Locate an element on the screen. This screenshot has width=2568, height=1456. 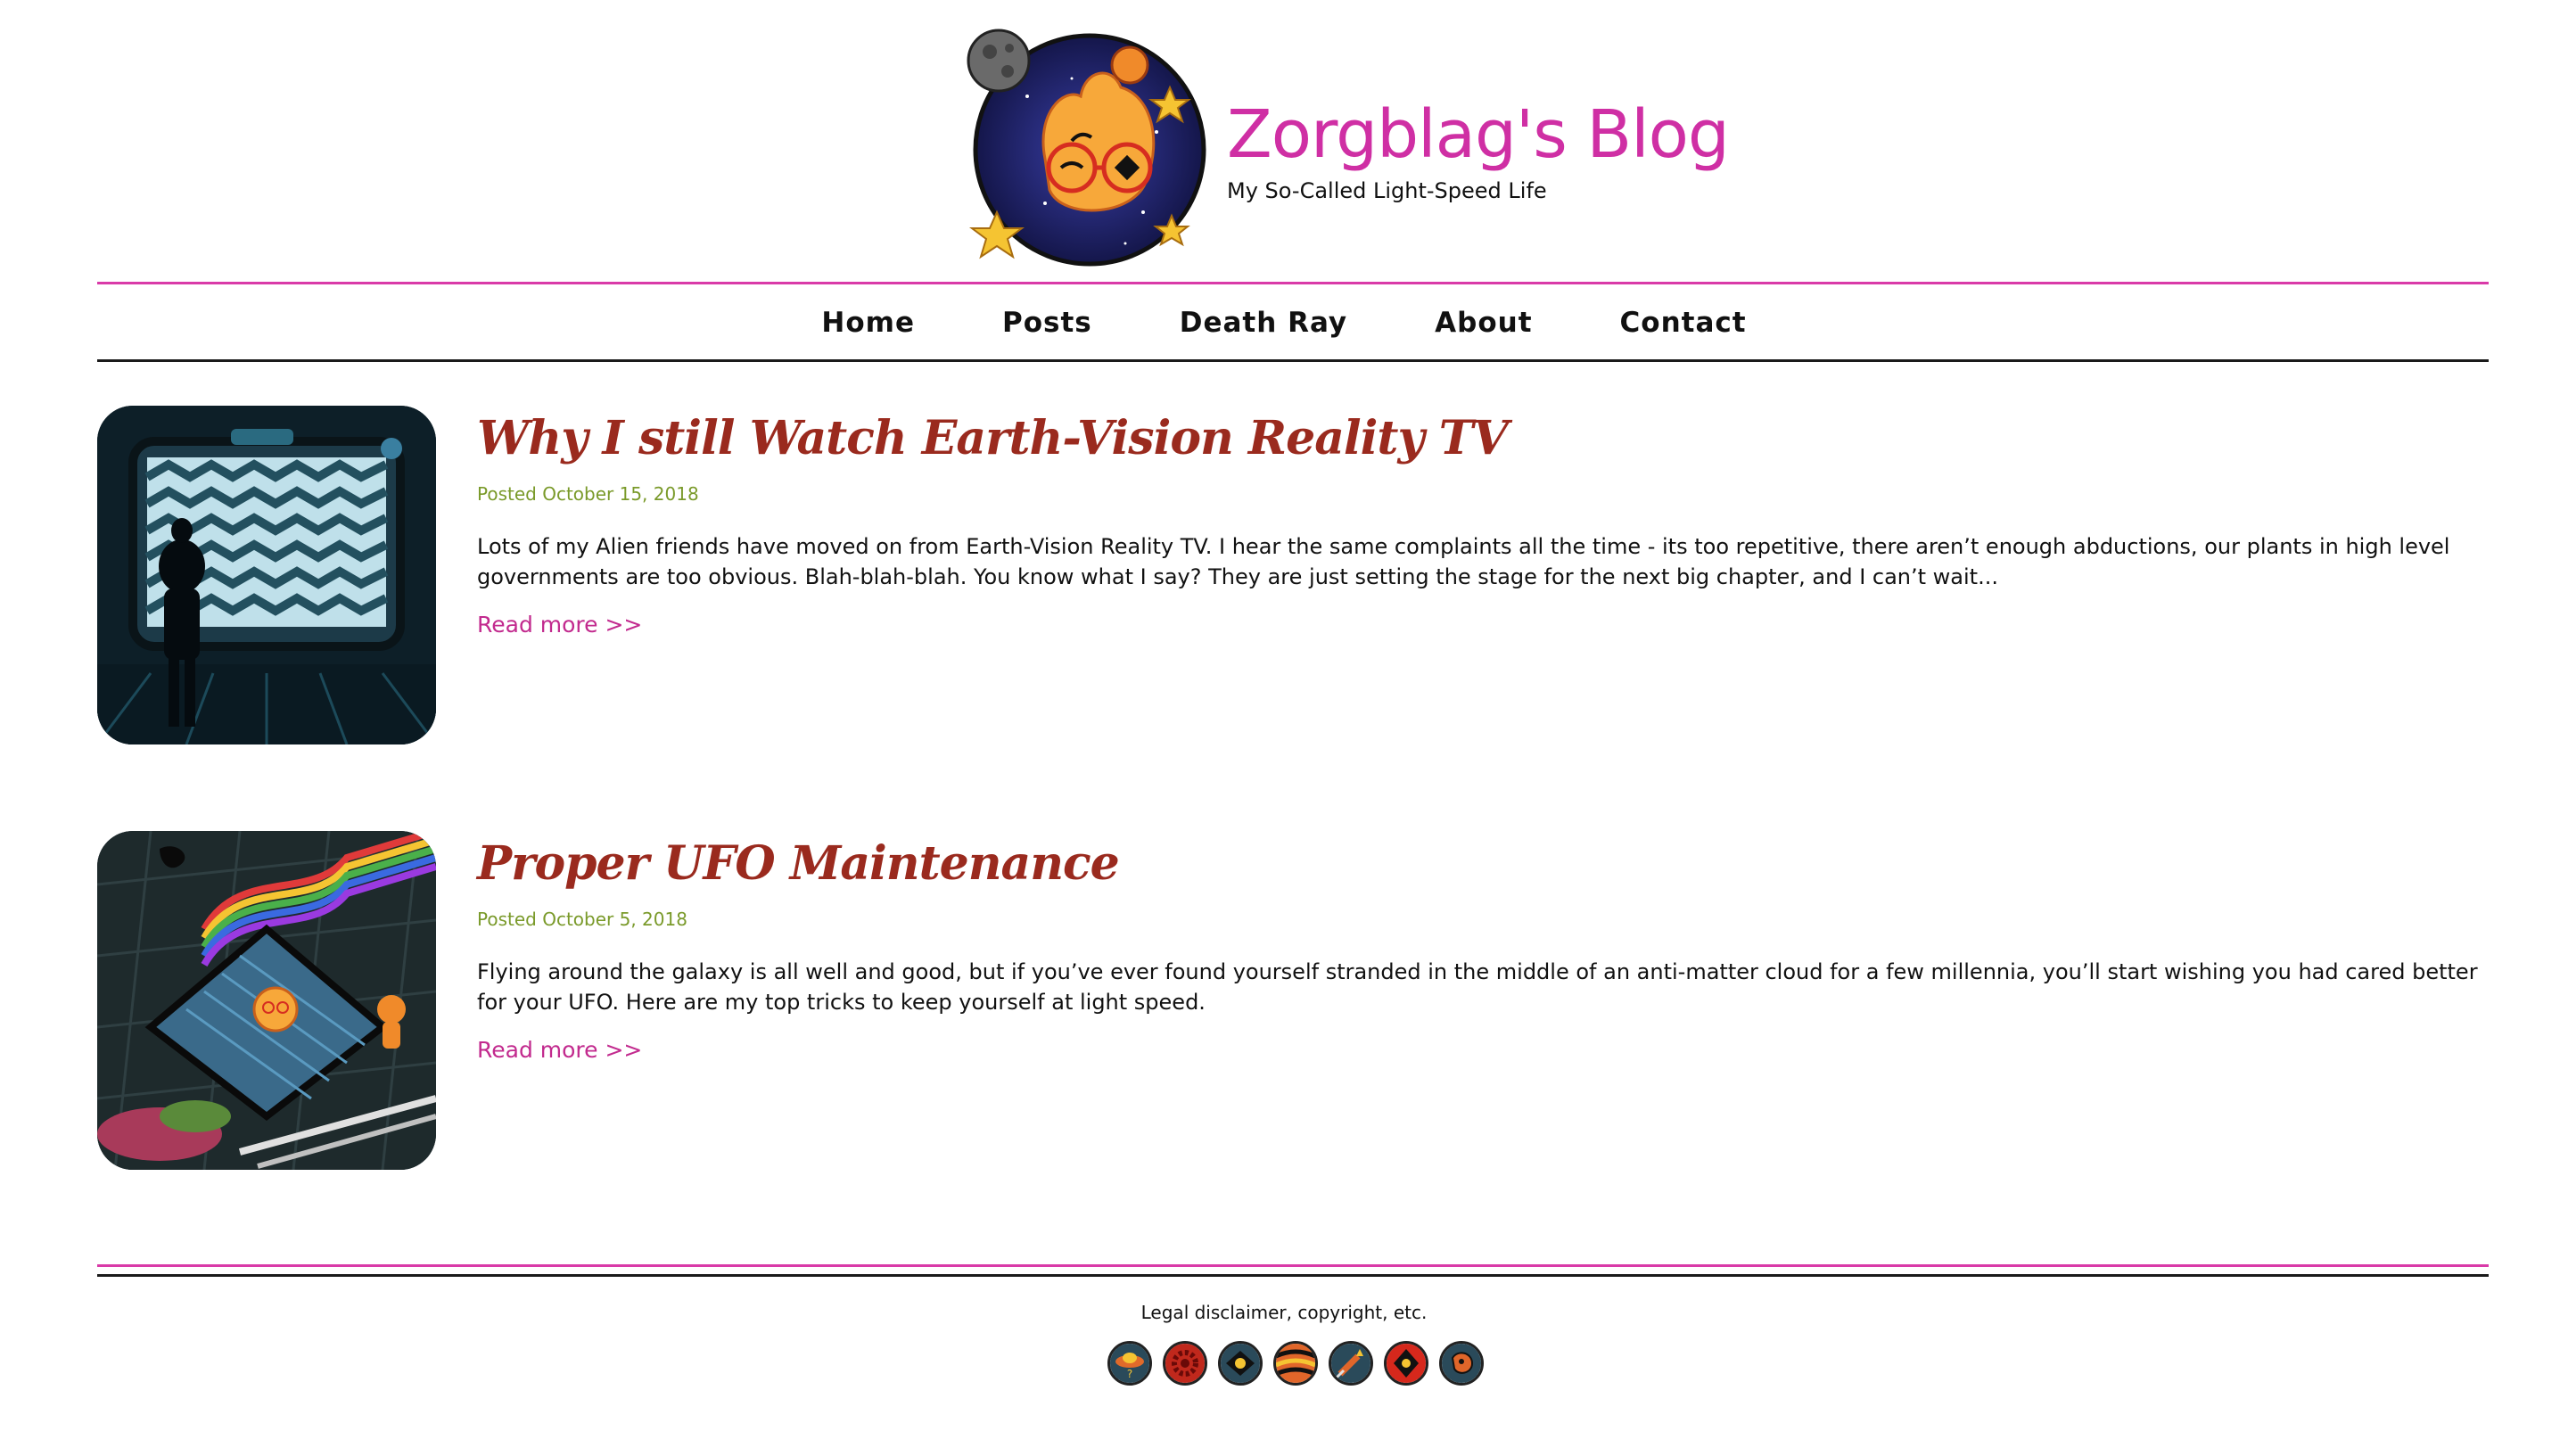
footer-divider-dark is located at coordinates (1293, 1275).